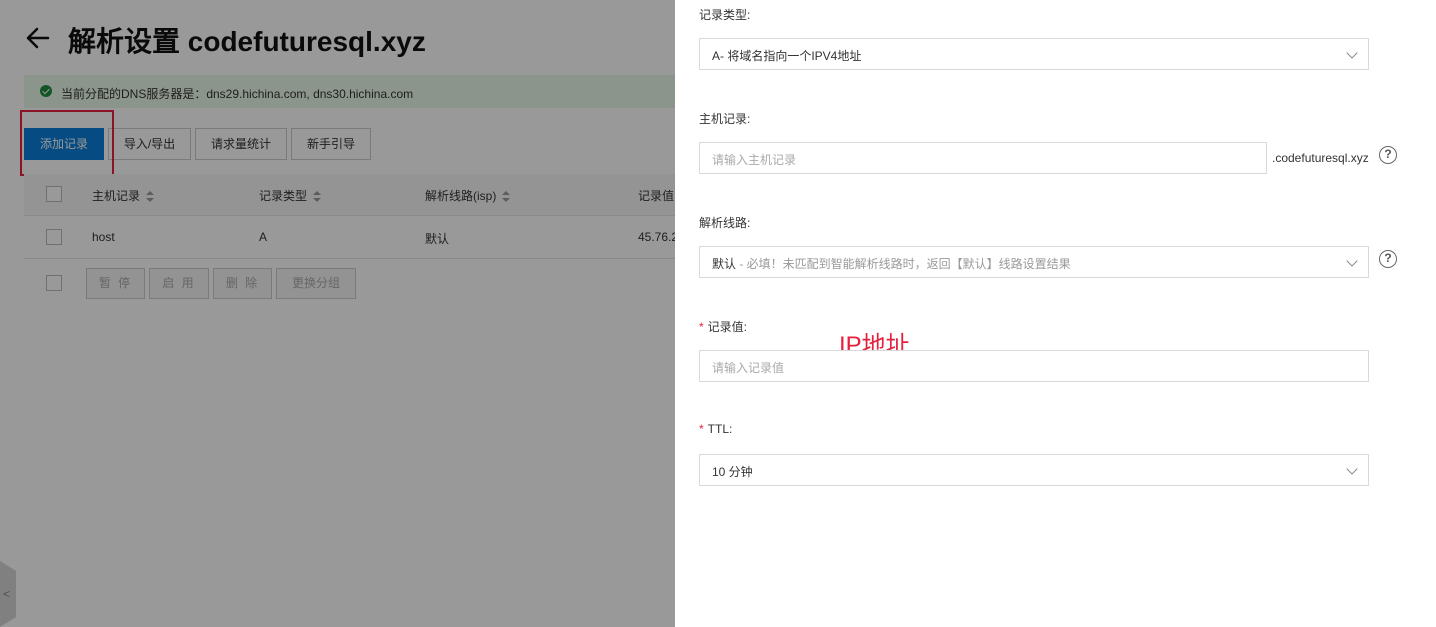  What do you see at coordinates (1034, 470) in the screenshot?
I see `ttl-select: 10 分钟` at bounding box center [1034, 470].